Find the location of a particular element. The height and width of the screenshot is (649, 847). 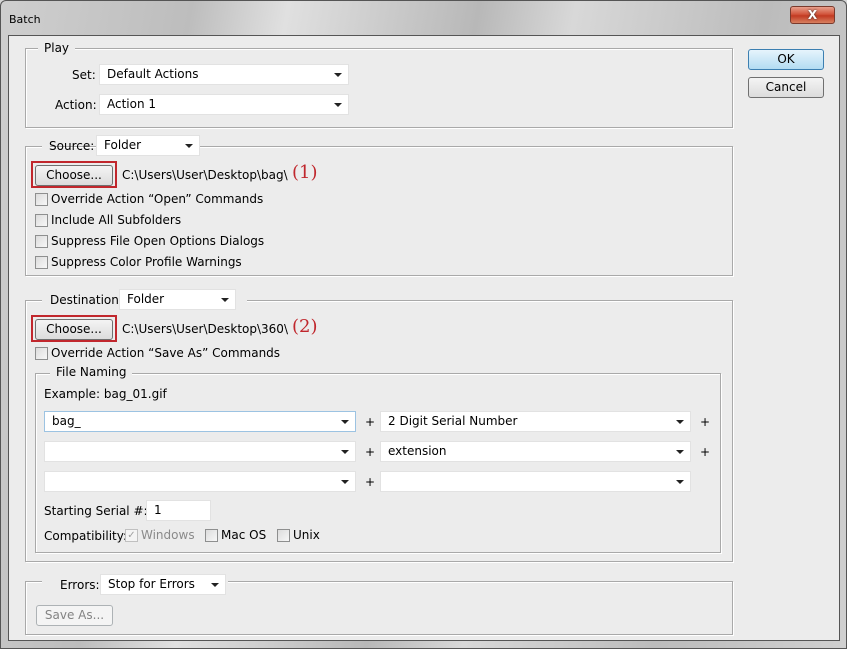

suppress-color-profile-checkbox: Suppress Color Profile Warnings is located at coordinates (138, 263).